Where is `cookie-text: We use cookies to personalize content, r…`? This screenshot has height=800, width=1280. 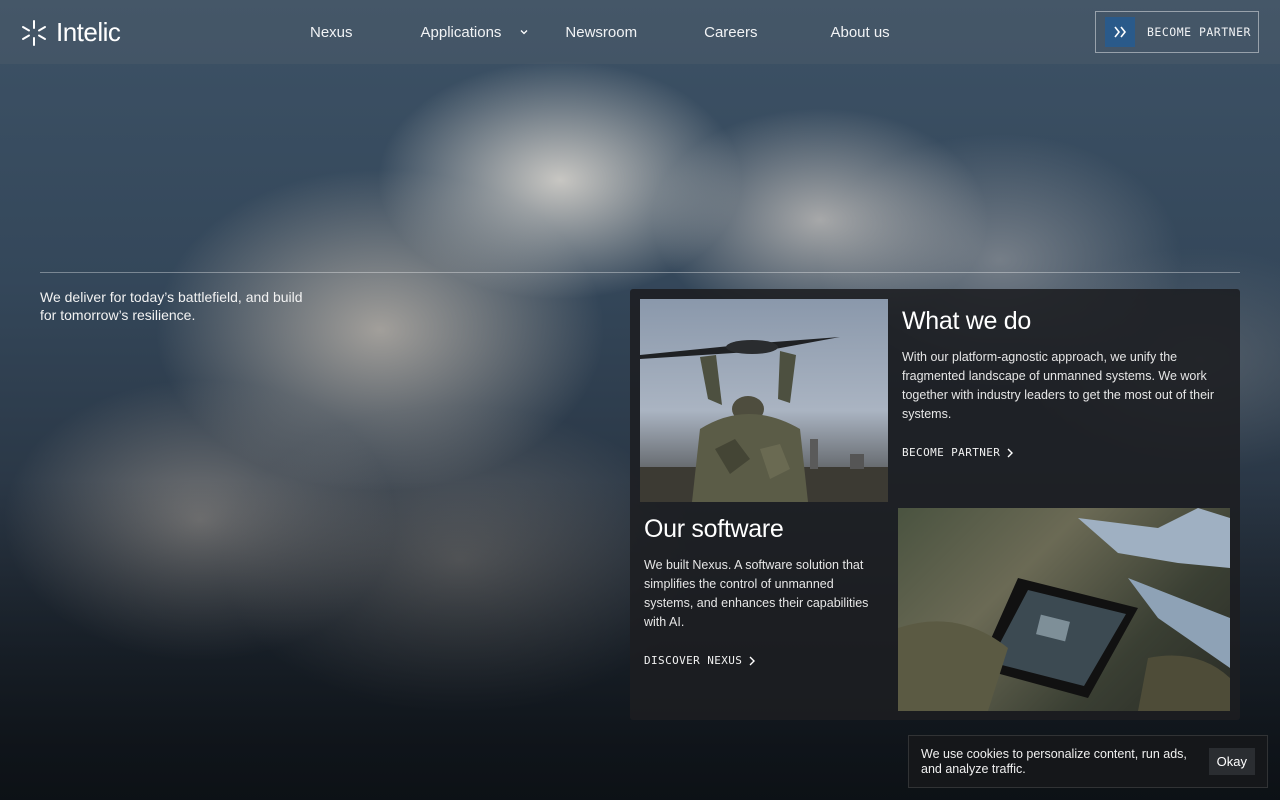
cookie-text: We use cookies to personalize content, r… is located at coordinates (1054, 761).